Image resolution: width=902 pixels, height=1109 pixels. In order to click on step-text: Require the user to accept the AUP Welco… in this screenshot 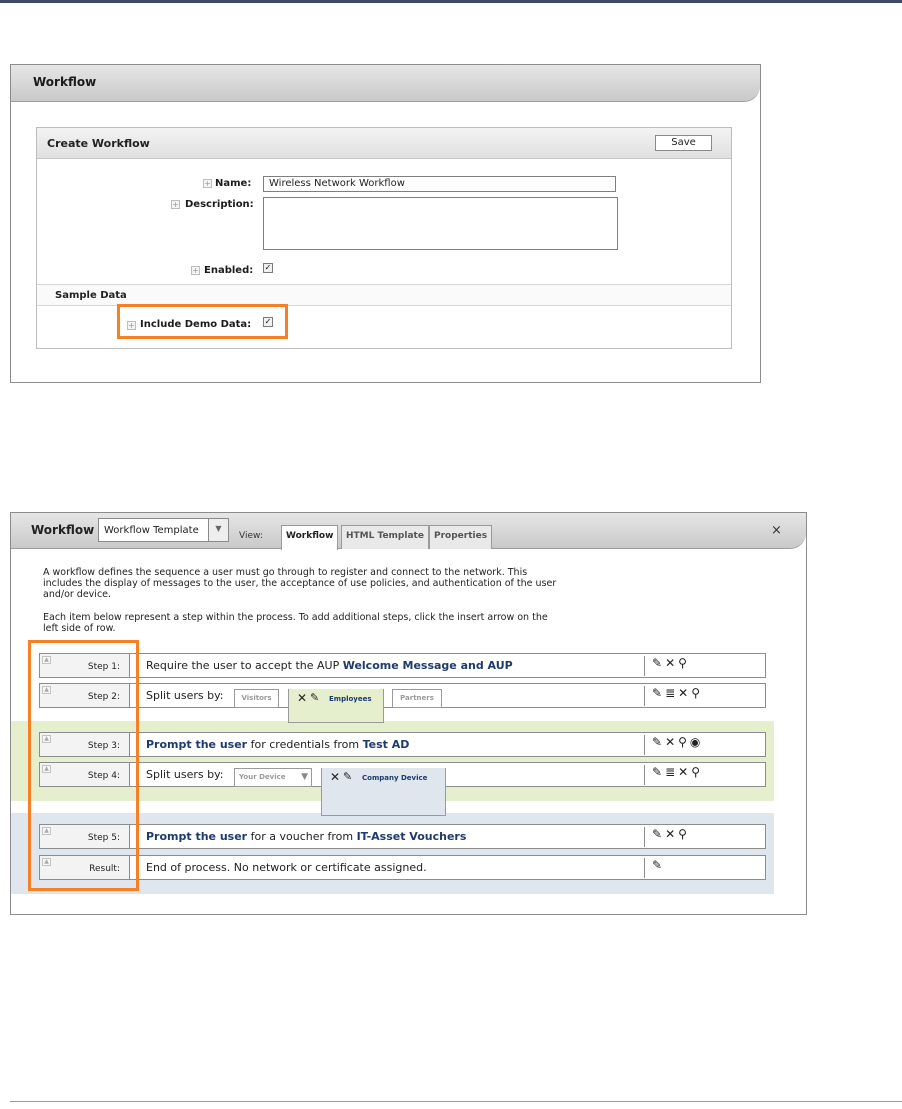, I will do `click(329, 665)`.